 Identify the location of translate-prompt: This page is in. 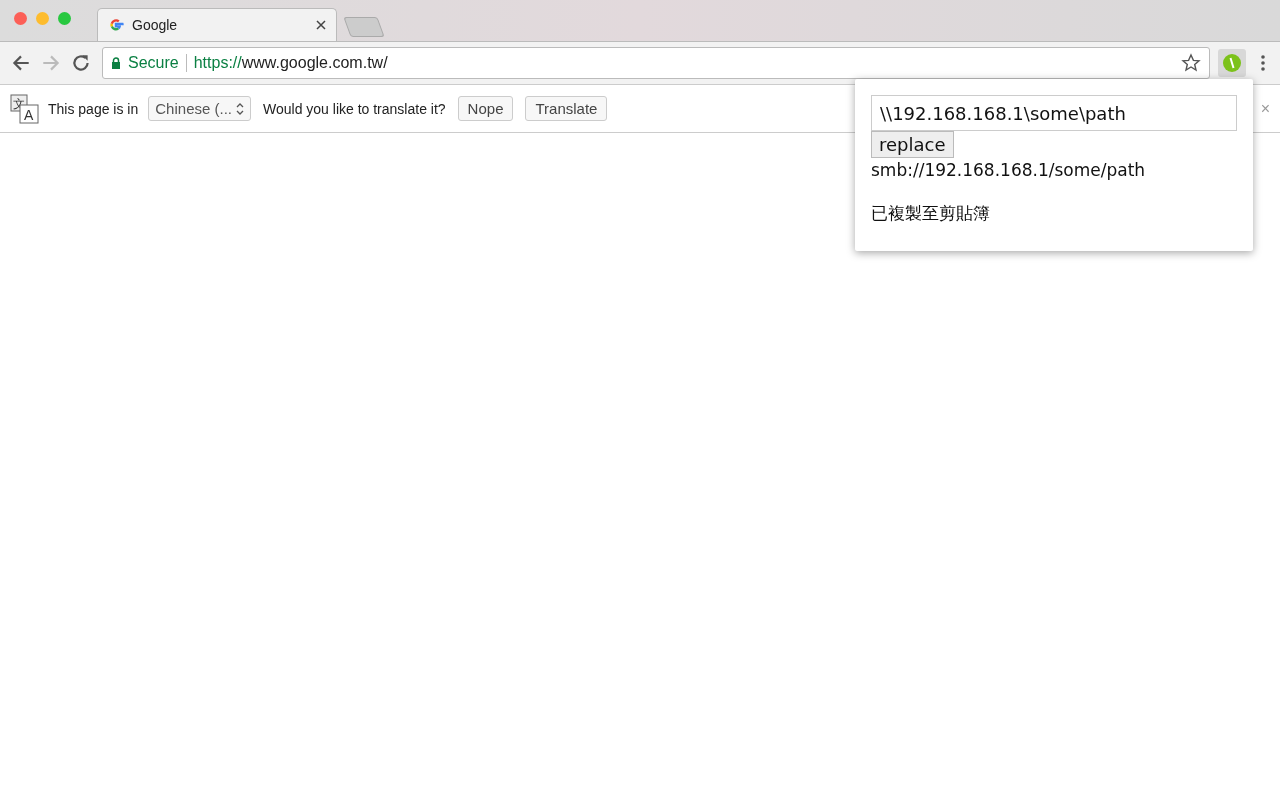
(93, 108).